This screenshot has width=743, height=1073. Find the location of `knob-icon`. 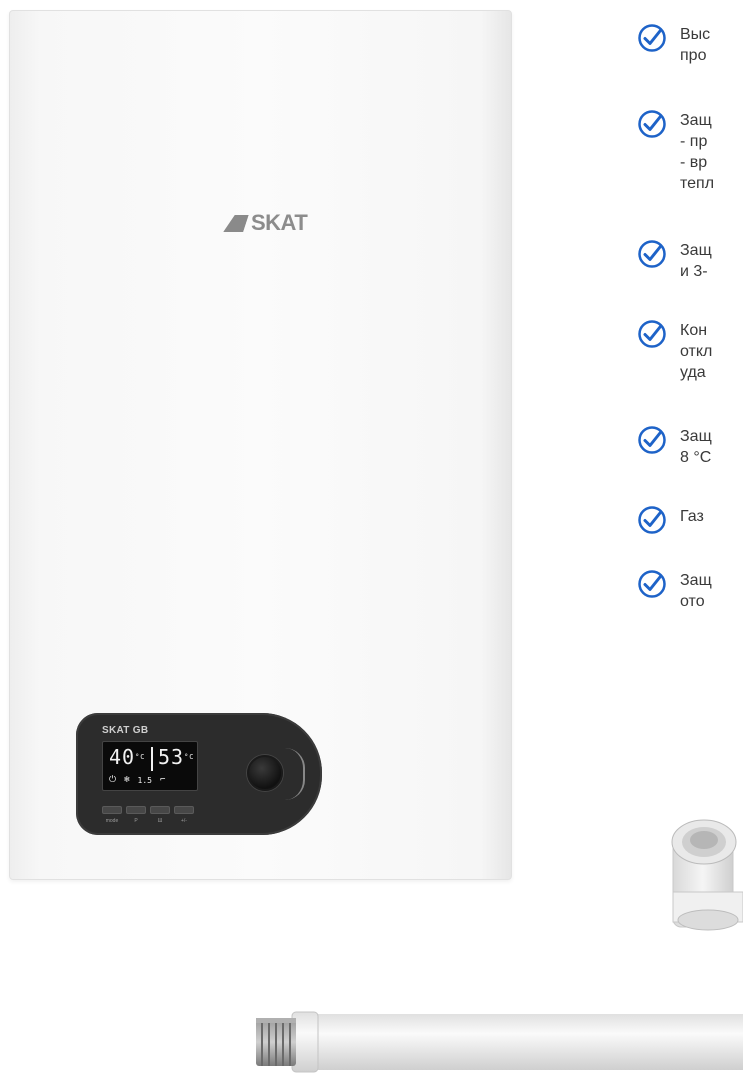

knob-icon is located at coordinates (265, 773).